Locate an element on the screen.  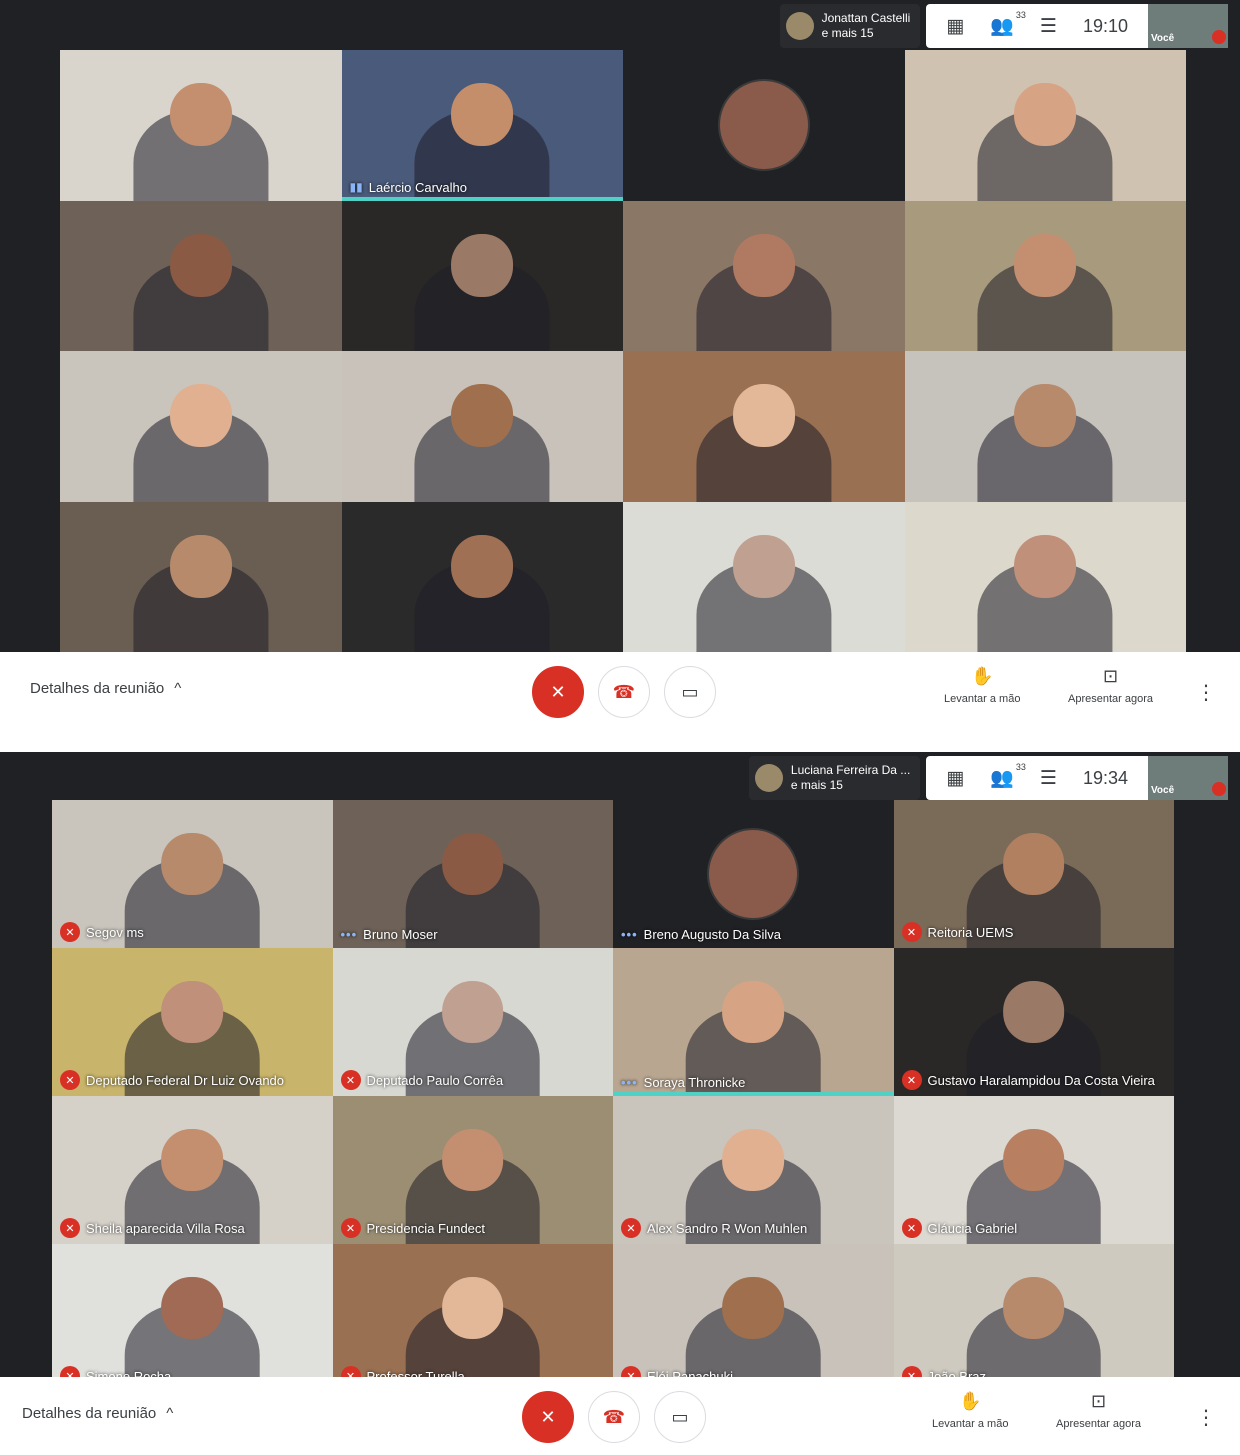
participant-name: Bruno Moser is located at coordinates (400, 934).